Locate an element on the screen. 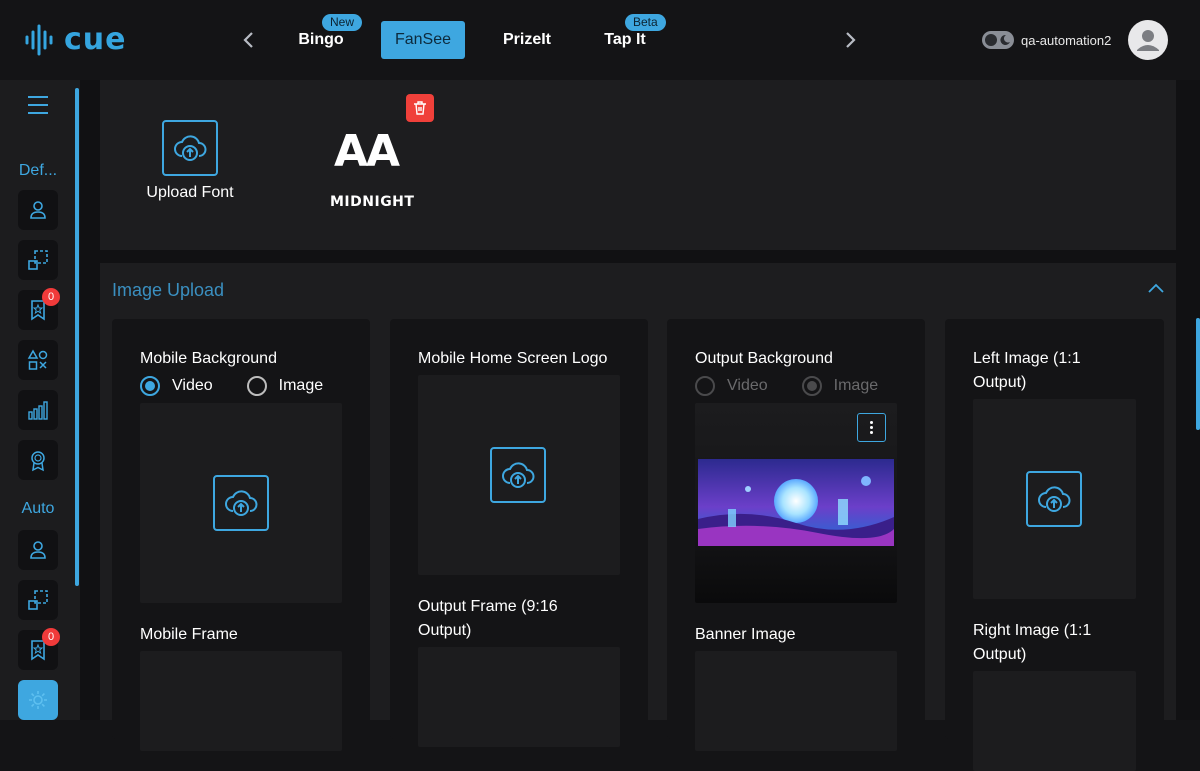  chevron-left-icon is located at coordinates (248, 40).